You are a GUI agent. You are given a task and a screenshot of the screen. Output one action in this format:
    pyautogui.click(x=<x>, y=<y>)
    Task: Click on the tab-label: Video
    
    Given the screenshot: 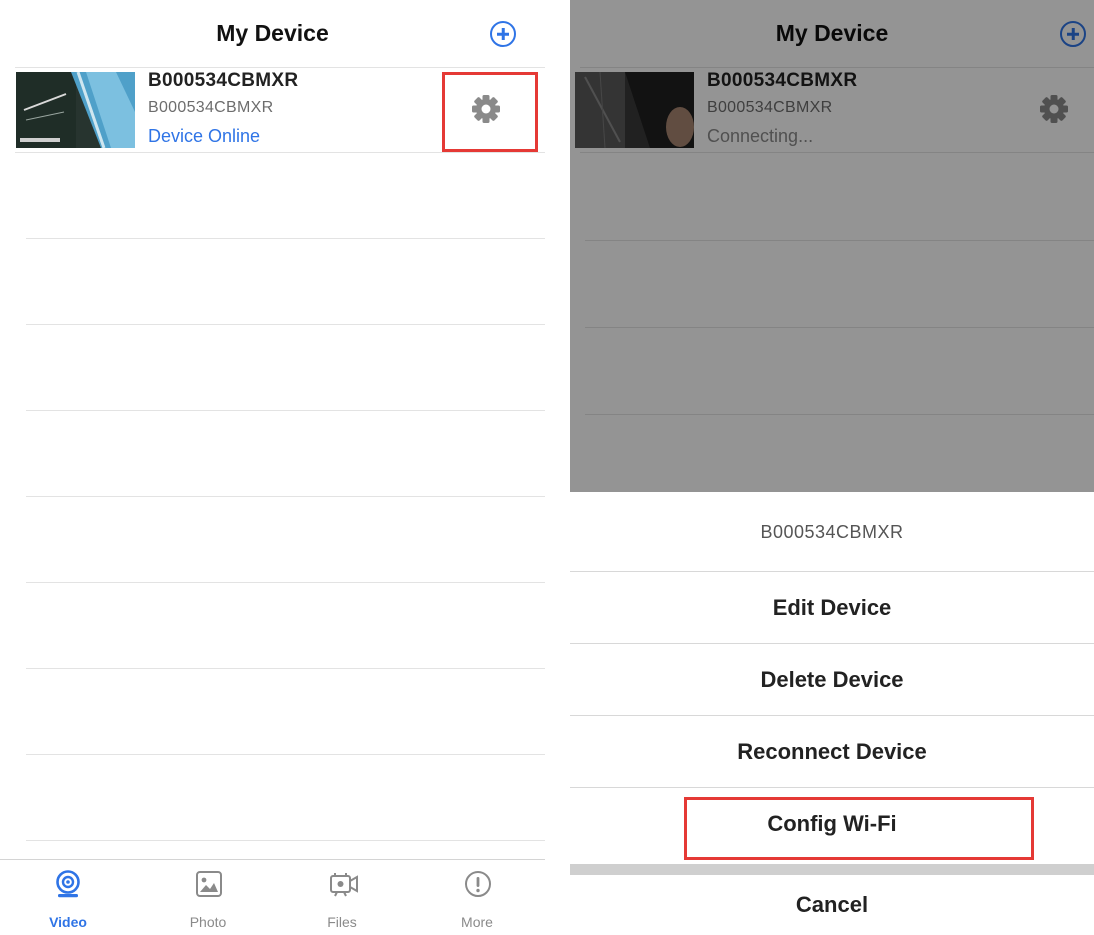 What is the action you would take?
    pyautogui.click(x=68, y=922)
    